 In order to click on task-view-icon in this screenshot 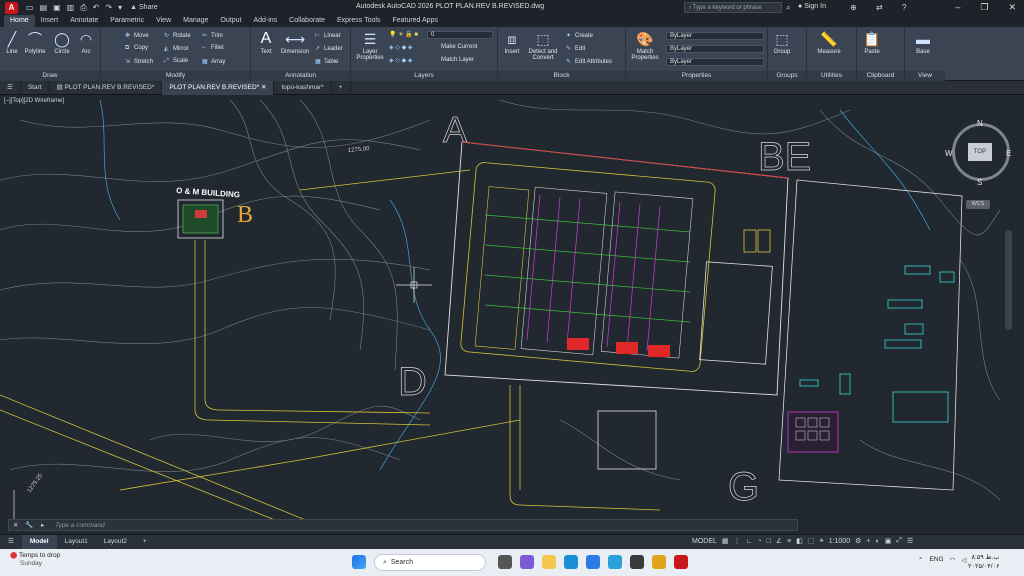, I will do `click(505, 562)`.